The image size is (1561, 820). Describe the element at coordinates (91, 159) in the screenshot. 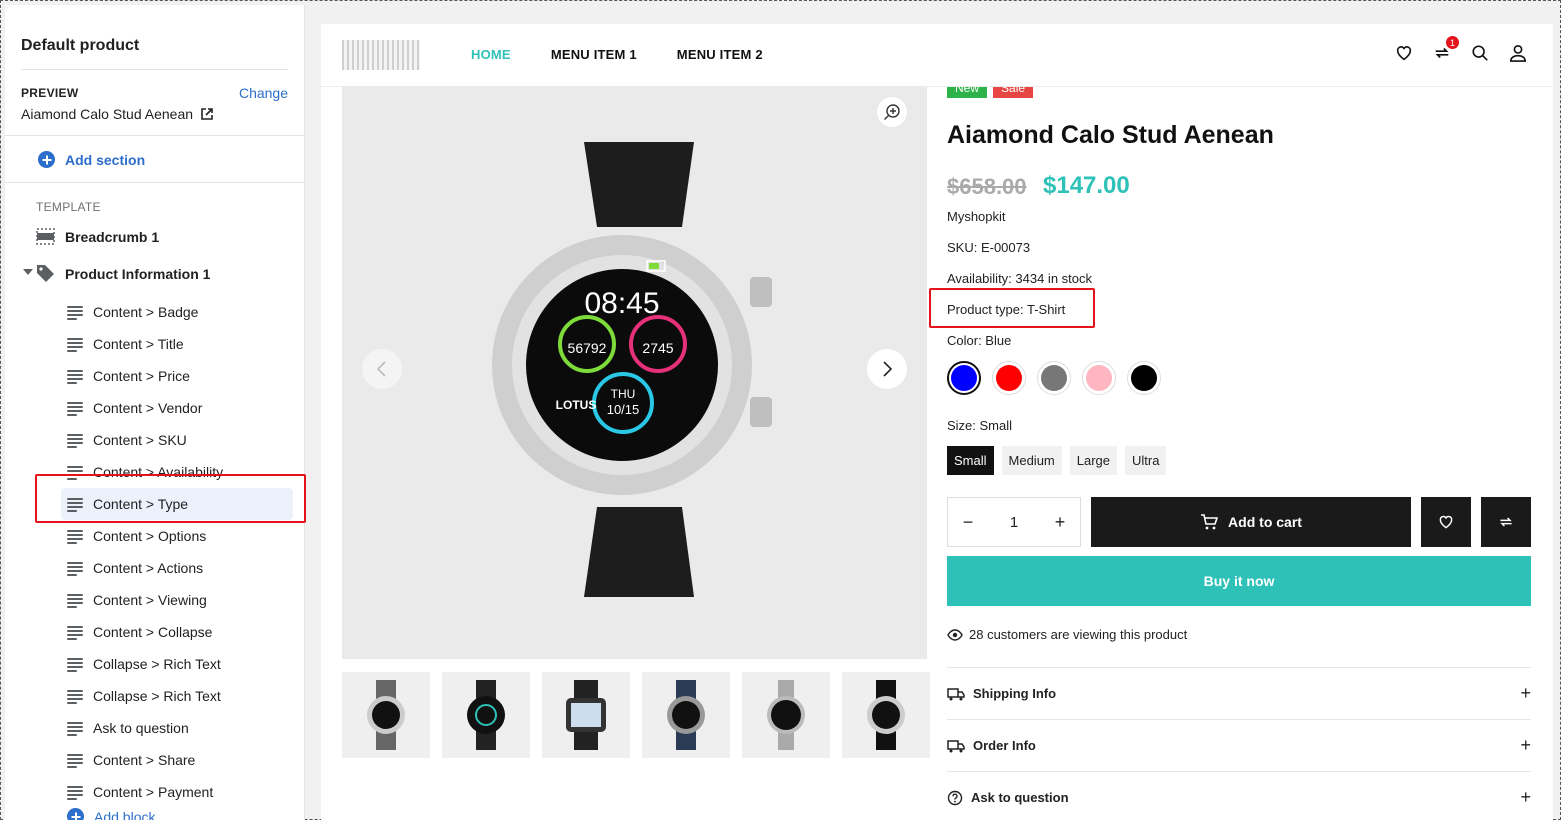

I see `add-section-button: Add section` at that location.